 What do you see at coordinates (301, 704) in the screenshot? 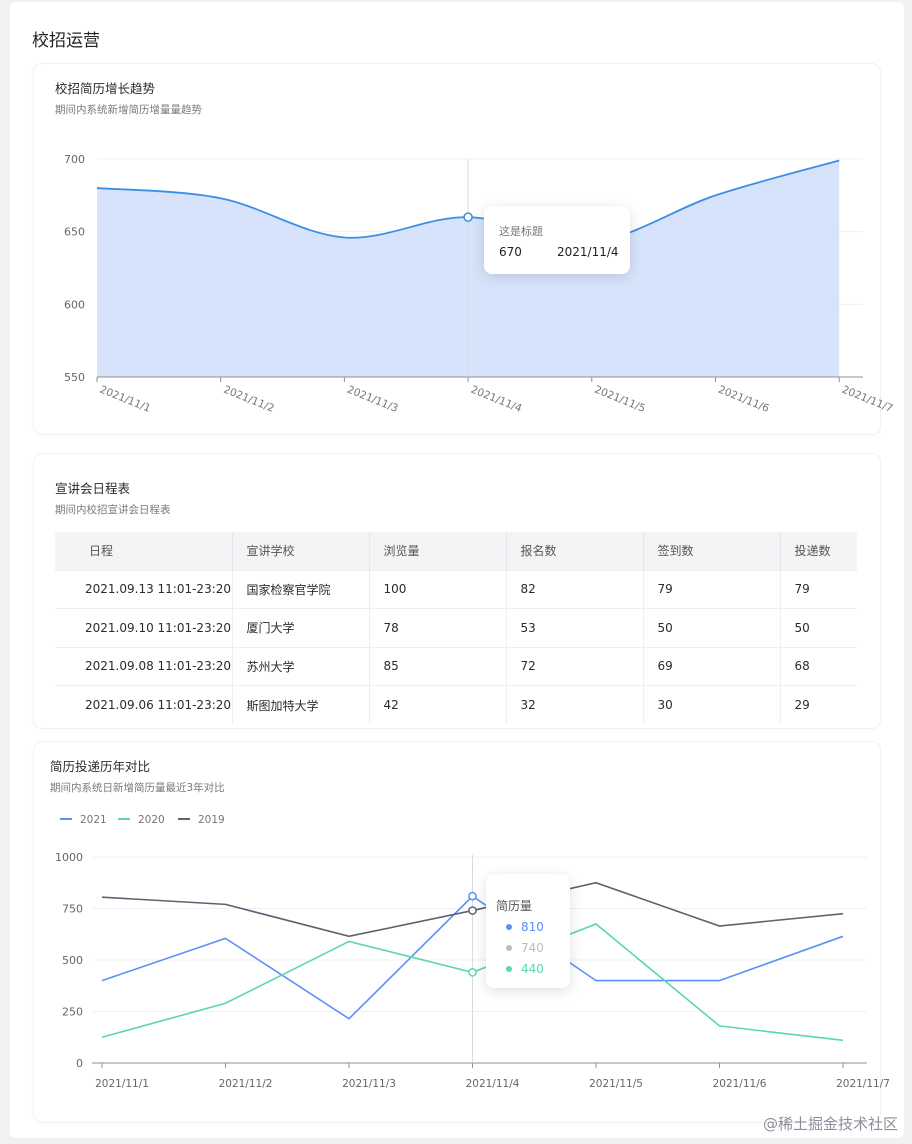
I see `table-cell: 斯图加特大学` at bounding box center [301, 704].